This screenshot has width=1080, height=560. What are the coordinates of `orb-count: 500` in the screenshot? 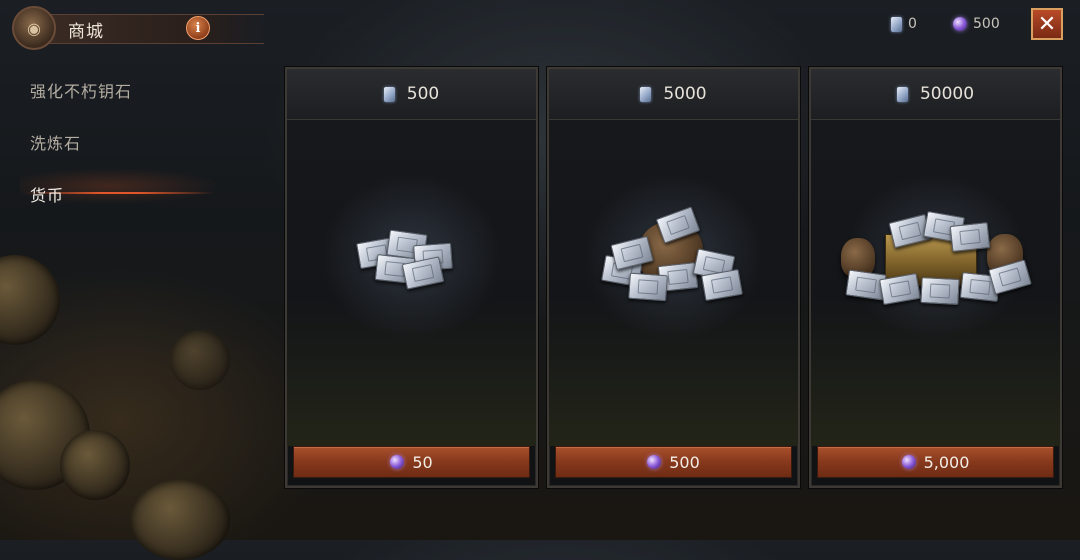 It's located at (986, 24).